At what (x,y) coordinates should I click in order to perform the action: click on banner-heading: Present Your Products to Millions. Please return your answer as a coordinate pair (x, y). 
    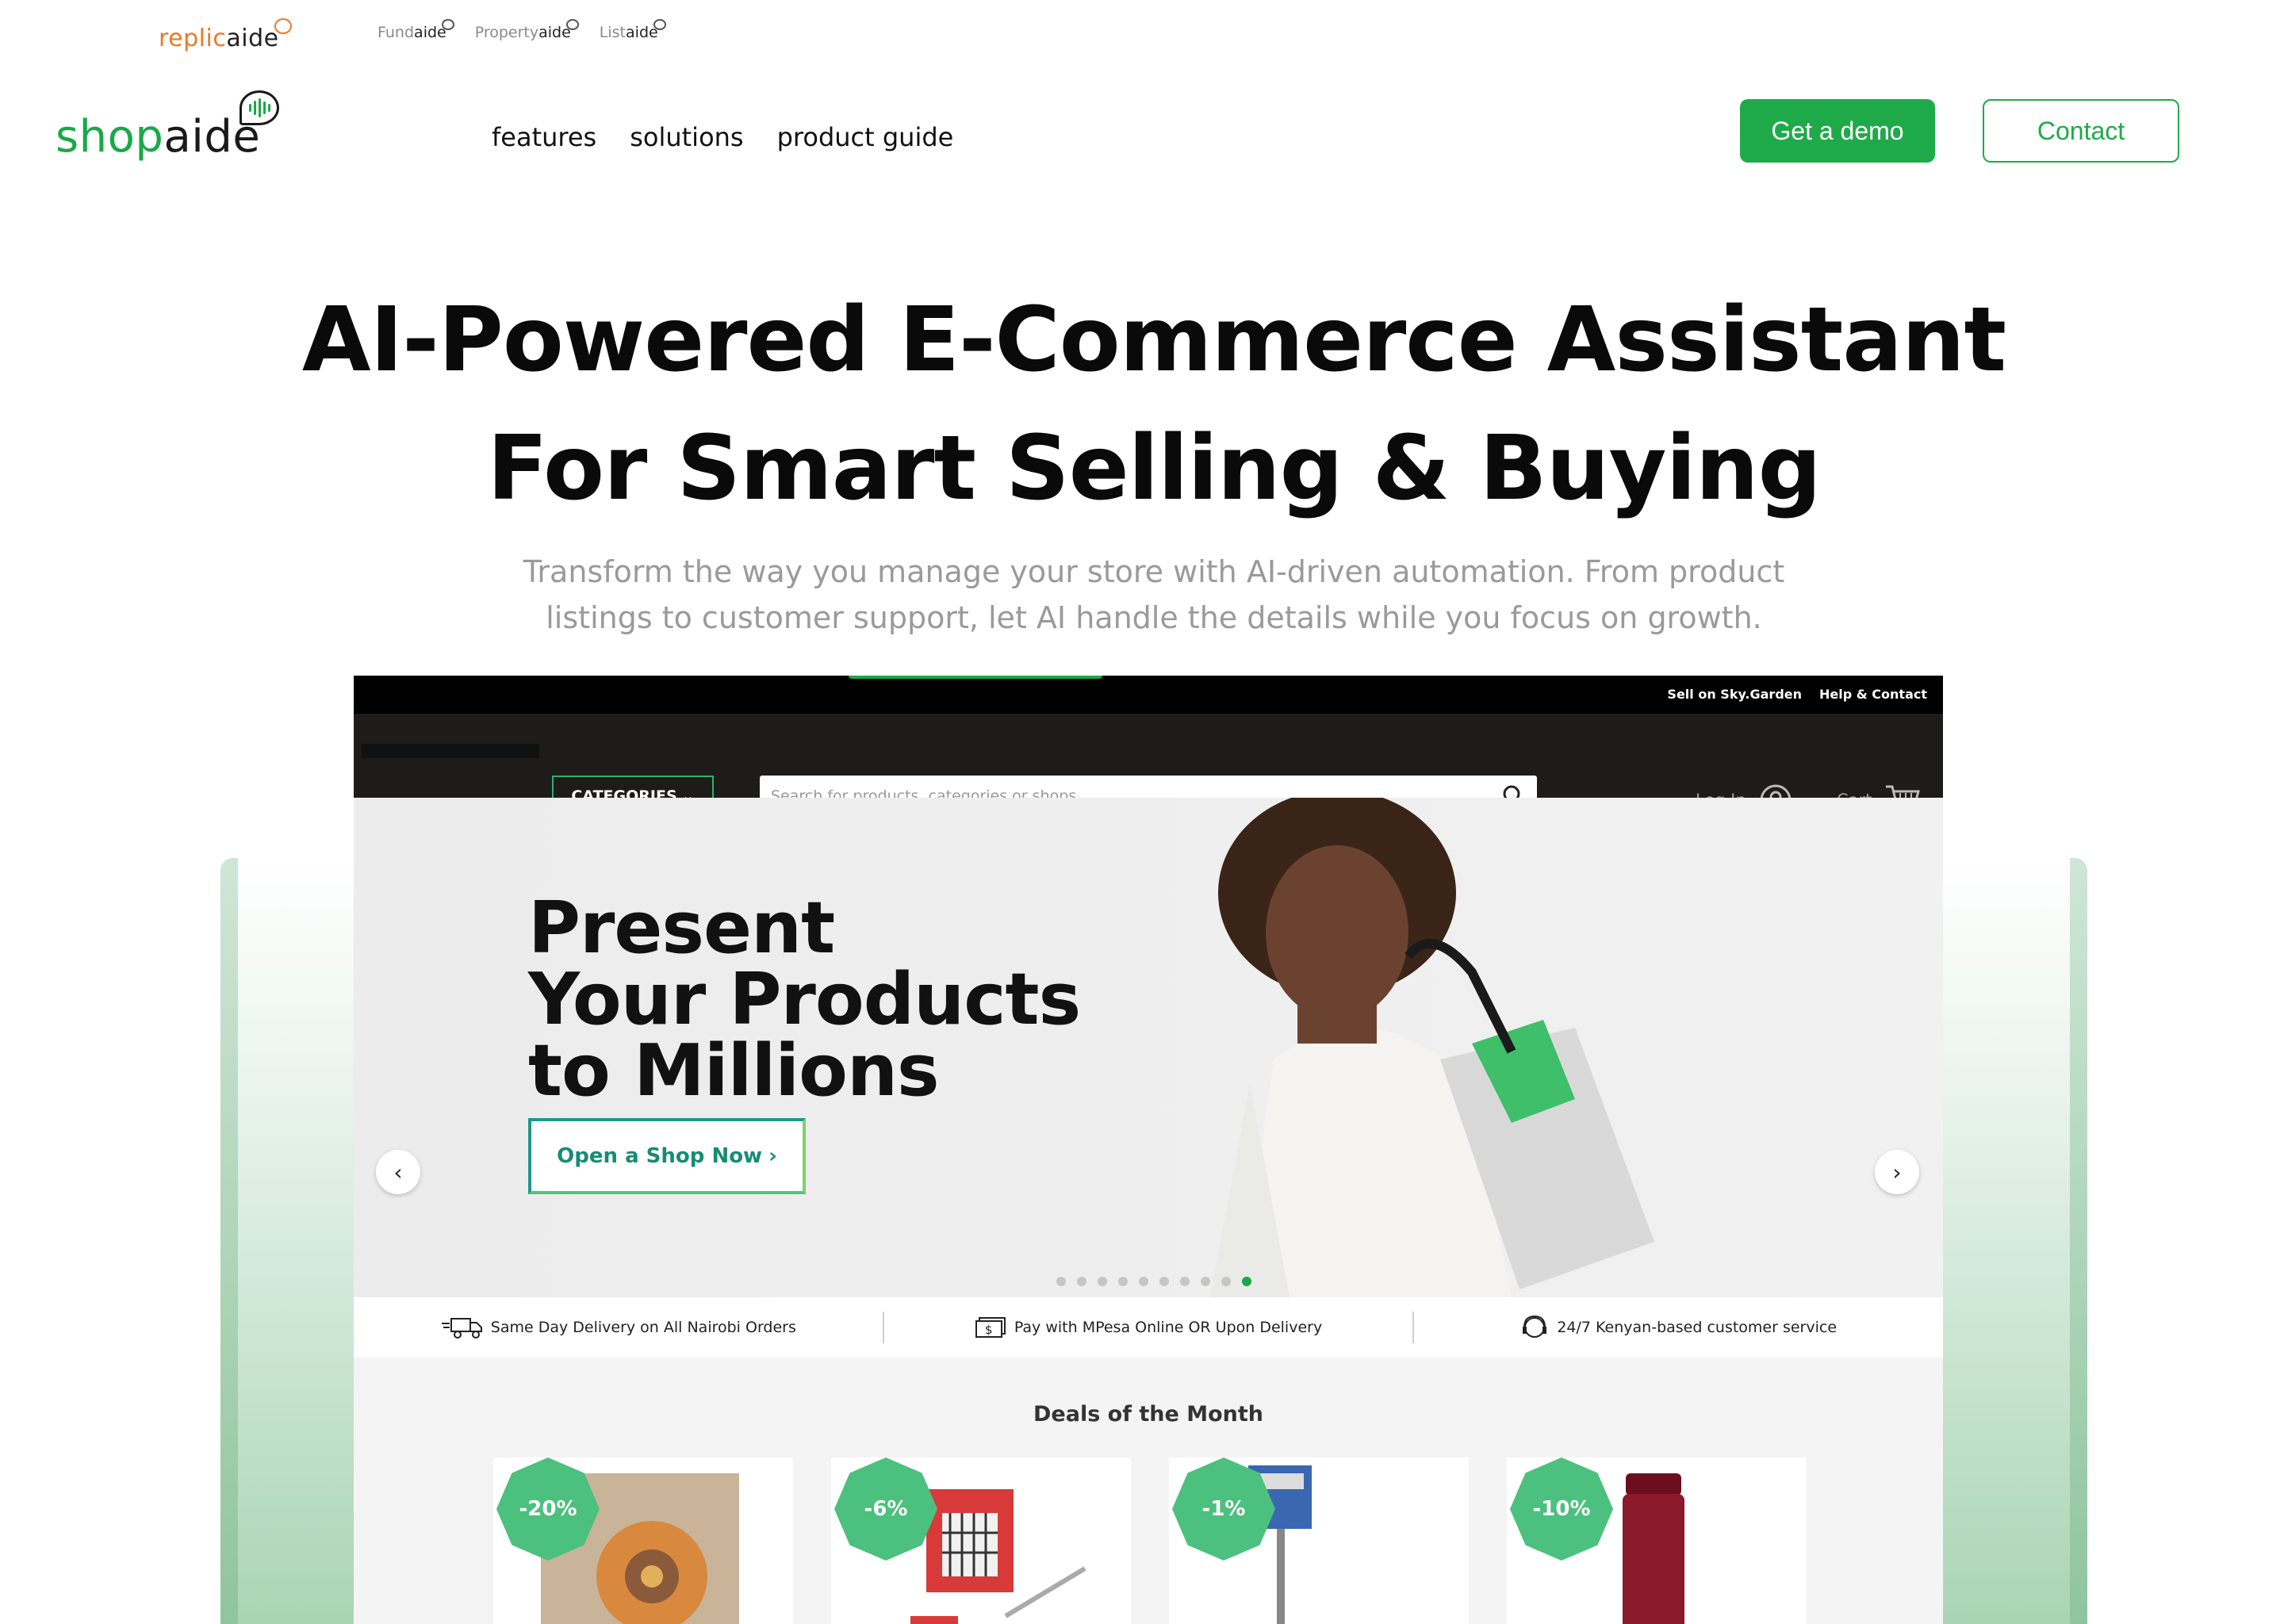
    Looking at the image, I should click on (804, 1000).